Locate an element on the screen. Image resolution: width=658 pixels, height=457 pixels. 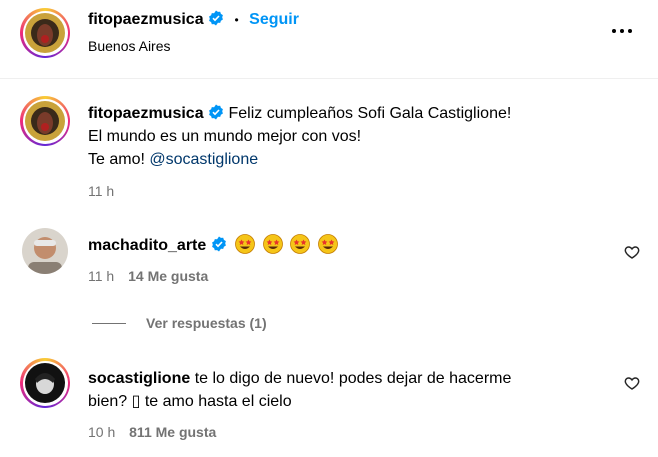
socastiglione-avatar-image is located at coordinates (45, 383).